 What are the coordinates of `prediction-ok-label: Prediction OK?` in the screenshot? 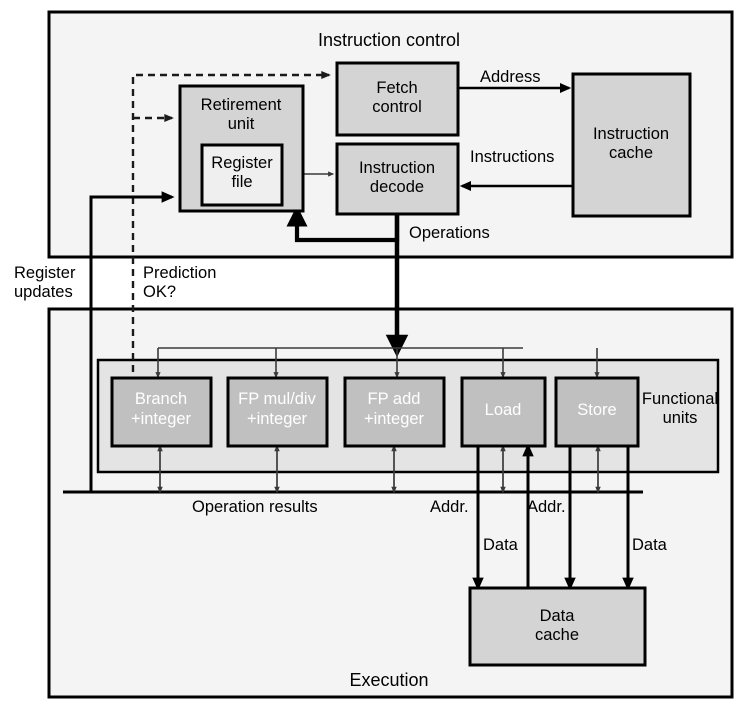 It's located at (180, 283).